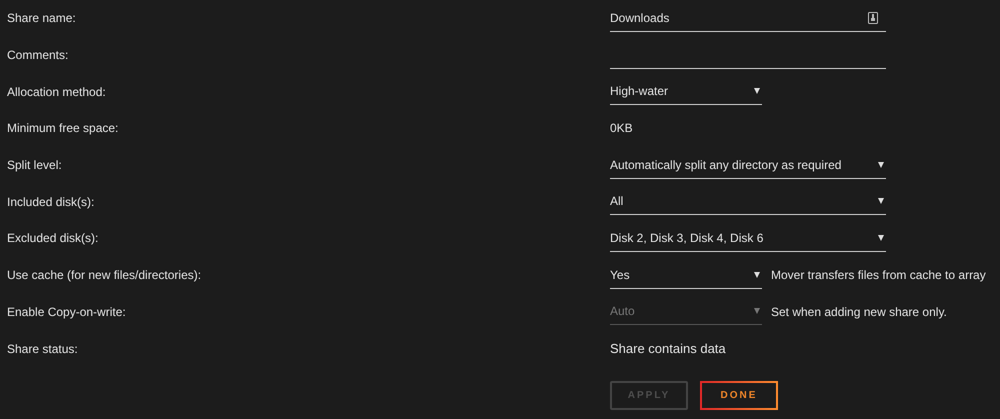 The height and width of the screenshot is (419, 1000). Describe the element at coordinates (859, 311) in the screenshot. I see `hint-text: Set when adding new share only.` at that location.